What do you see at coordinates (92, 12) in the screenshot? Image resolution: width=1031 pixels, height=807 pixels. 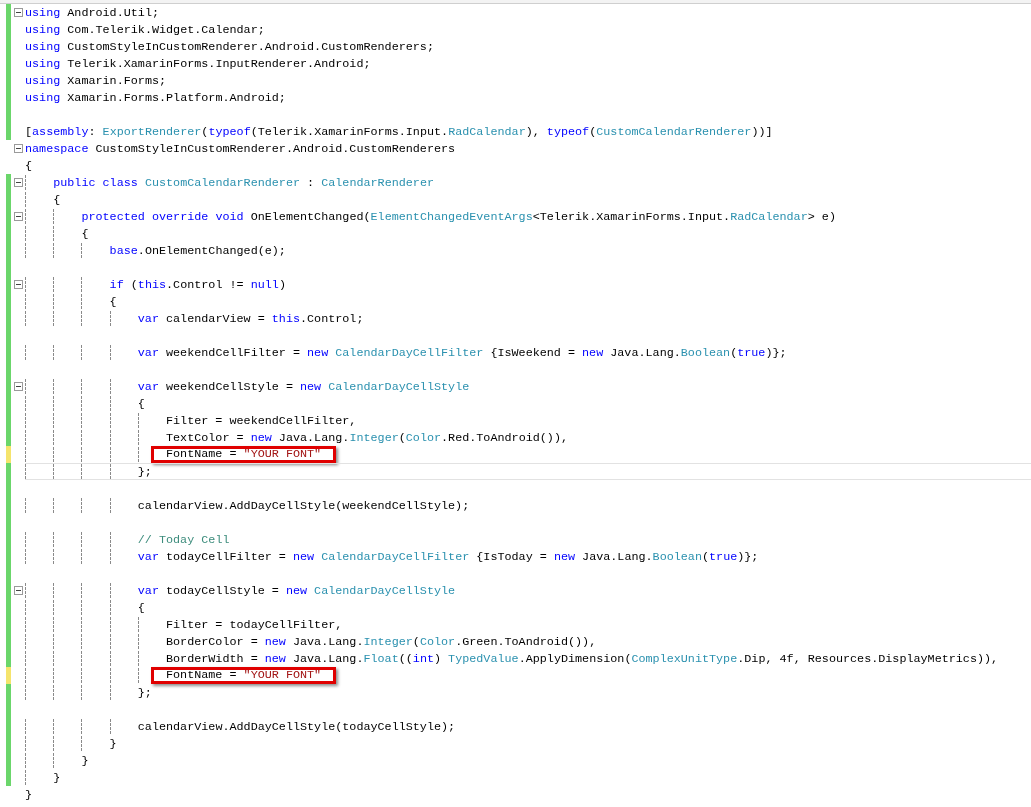 I see `code-line: using Android.Util;` at bounding box center [92, 12].